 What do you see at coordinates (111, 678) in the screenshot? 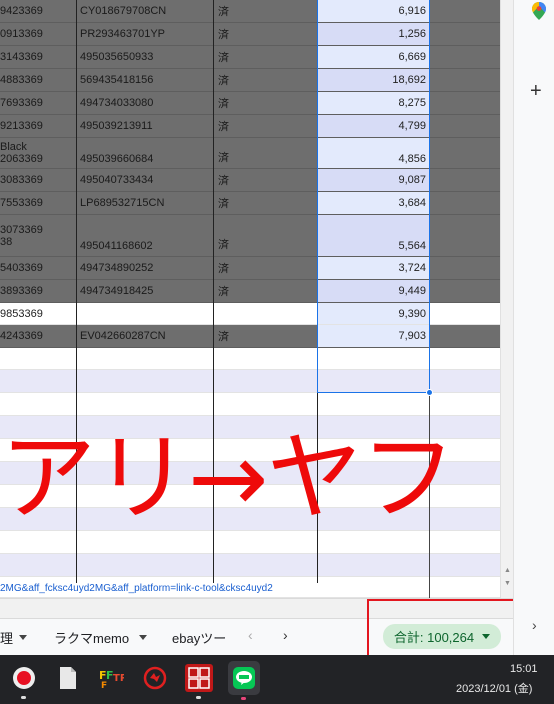
I see `ffftp-icon: F F TP F` at bounding box center [111, 678].